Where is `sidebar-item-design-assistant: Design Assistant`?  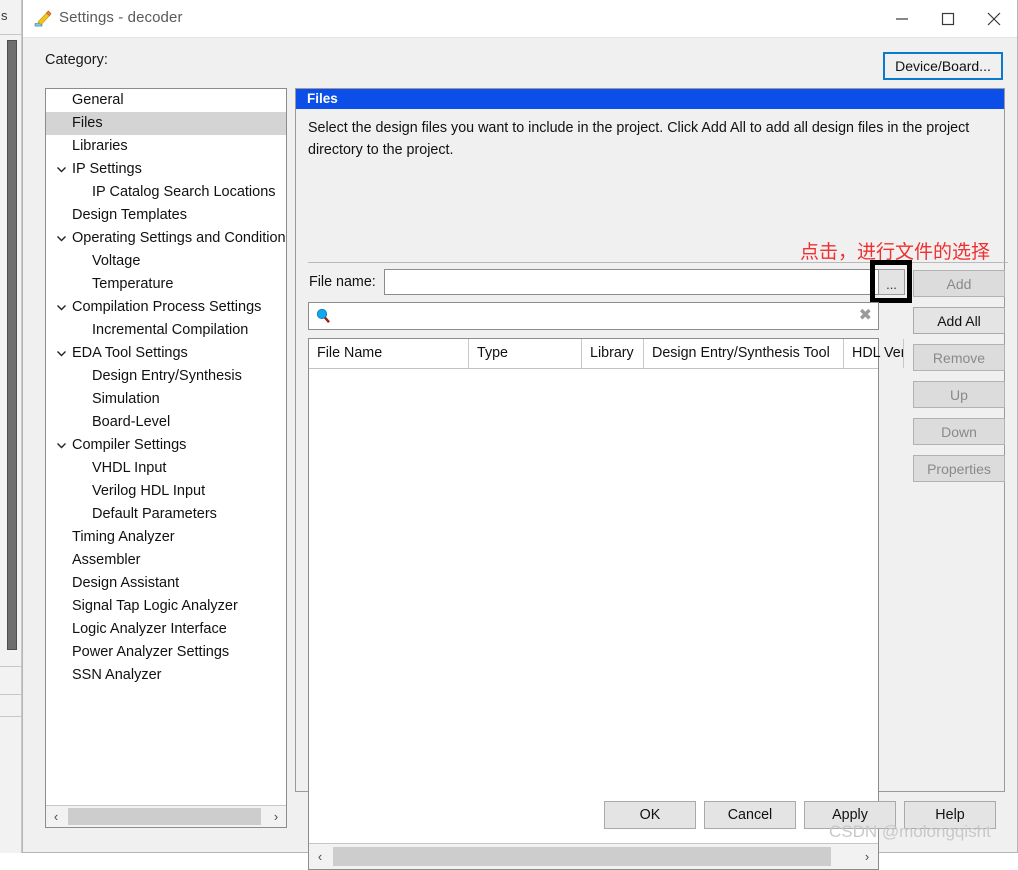 sidebar-item-design-assistant: Design Assistant is located at coordinates (166, 583).